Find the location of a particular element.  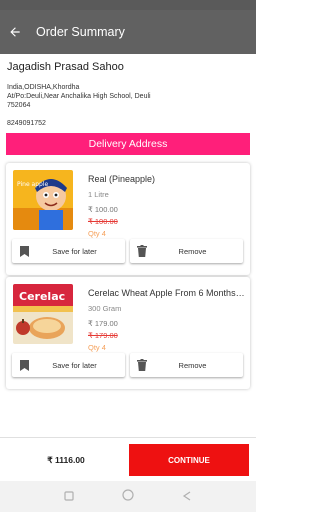

product-quantity: 300 Gram is located at coordinates (105, 308).